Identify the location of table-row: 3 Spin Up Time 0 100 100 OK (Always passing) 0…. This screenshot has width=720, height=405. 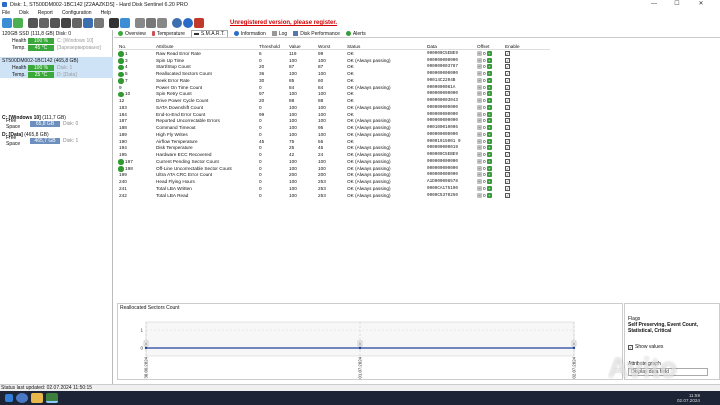
(334, 60).